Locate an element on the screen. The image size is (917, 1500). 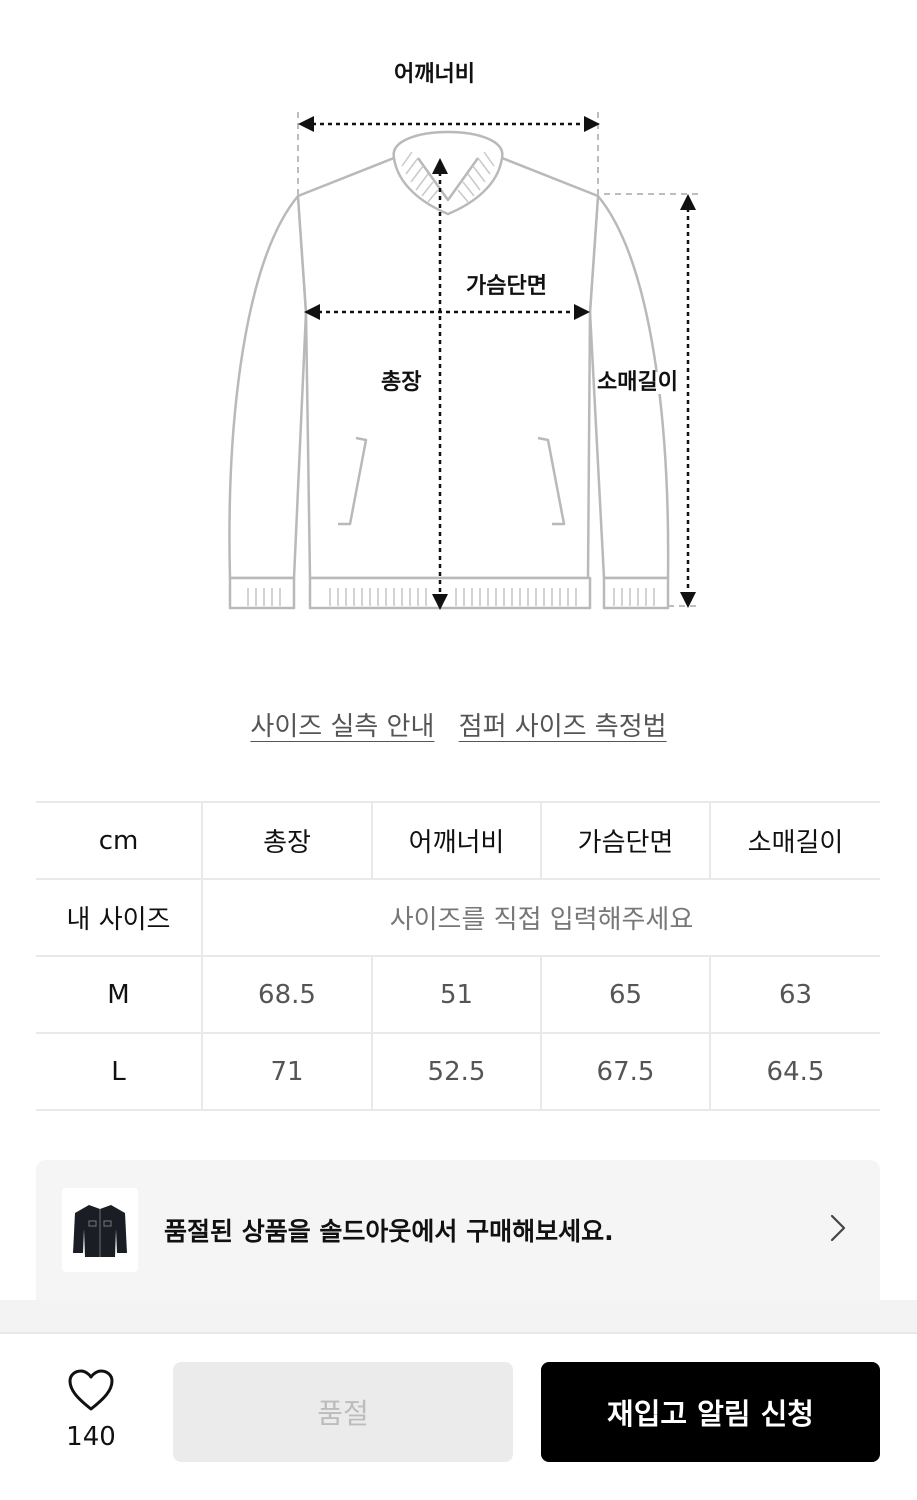
jacket-thumbnail is located at coordinates (100, 1230).